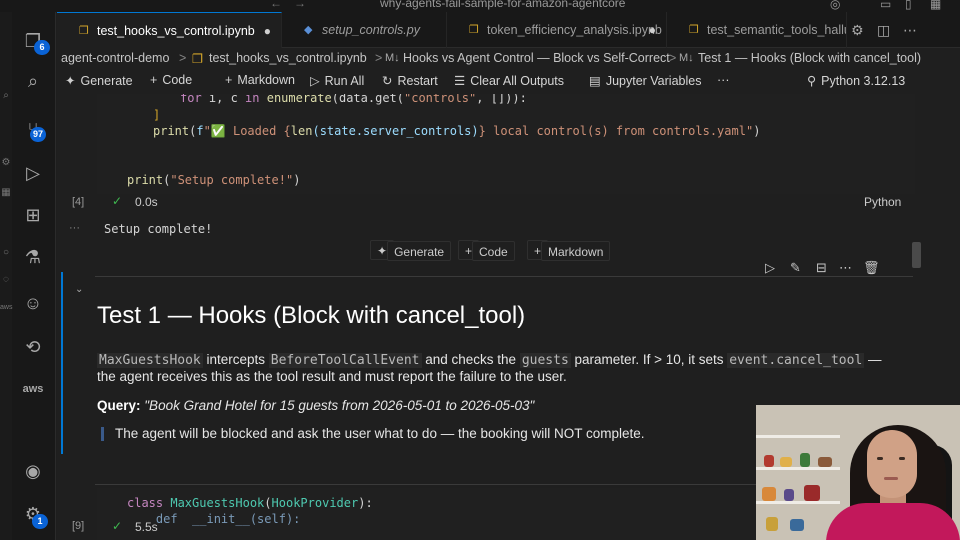 The image size is (960, 540). What do you see at coordinates (99, 80) in the screenshot?
I see `generate-button: ✦ Generate` at bounding box center [99, 80].